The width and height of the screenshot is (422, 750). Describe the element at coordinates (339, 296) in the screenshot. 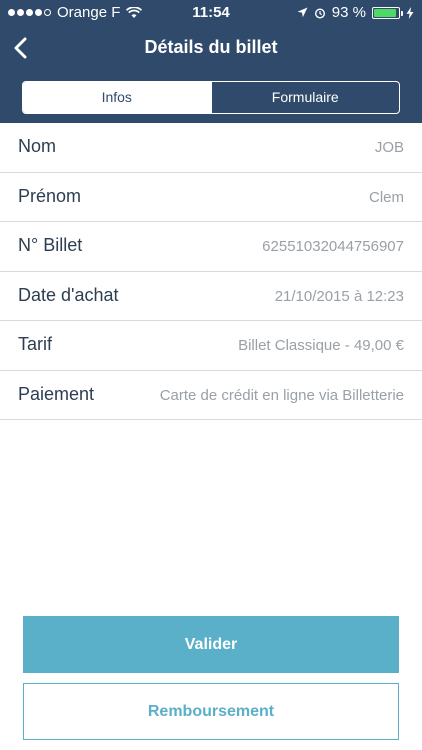

I see `detail-value: 21/10/2015 à 12:23` at that location.